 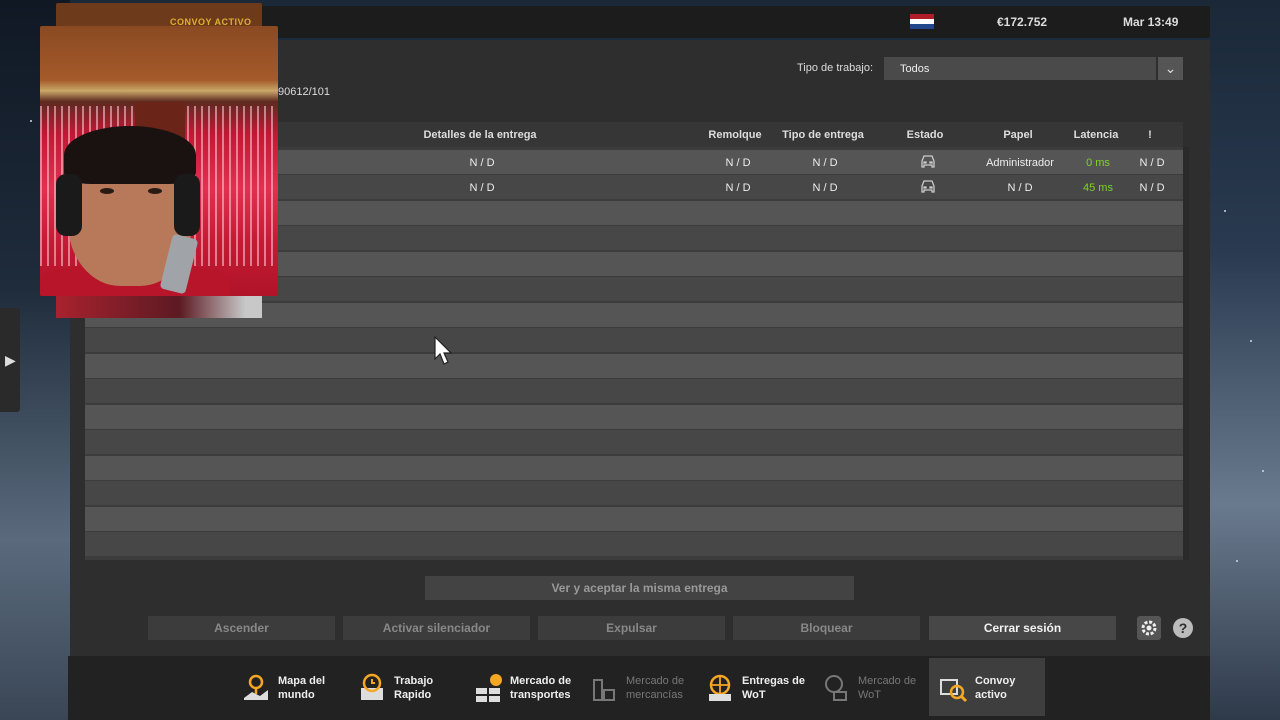 I want to click on job-type-label: Tipo de trabajo:, so click(x=835, y=68).